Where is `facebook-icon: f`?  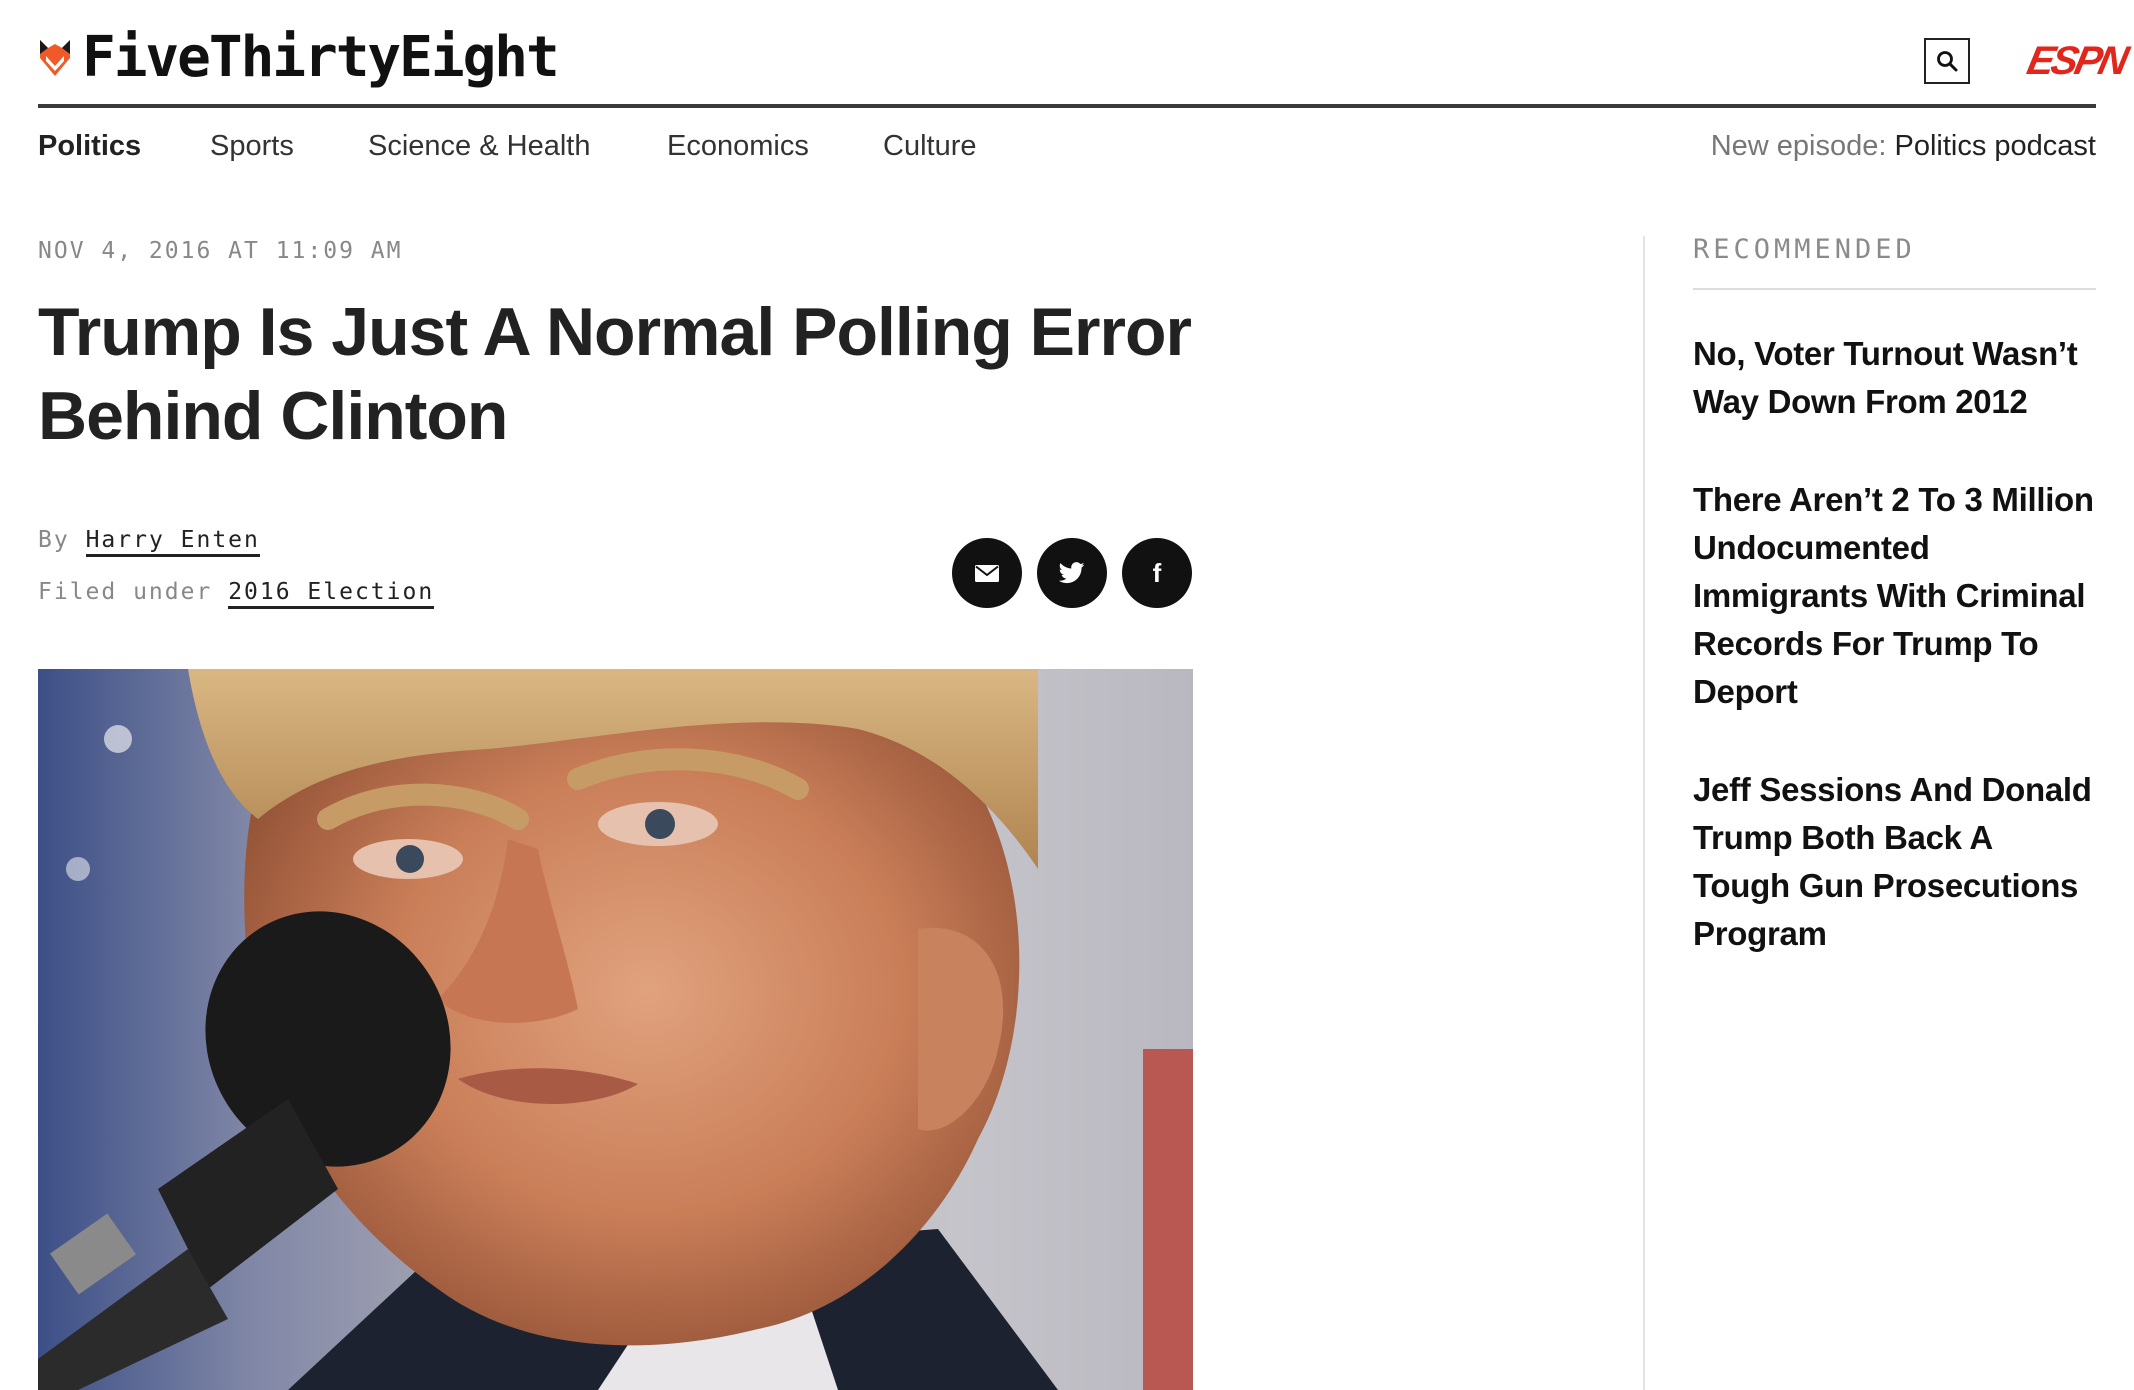 facebook-icon: f is located at coordinates (1157, 573).